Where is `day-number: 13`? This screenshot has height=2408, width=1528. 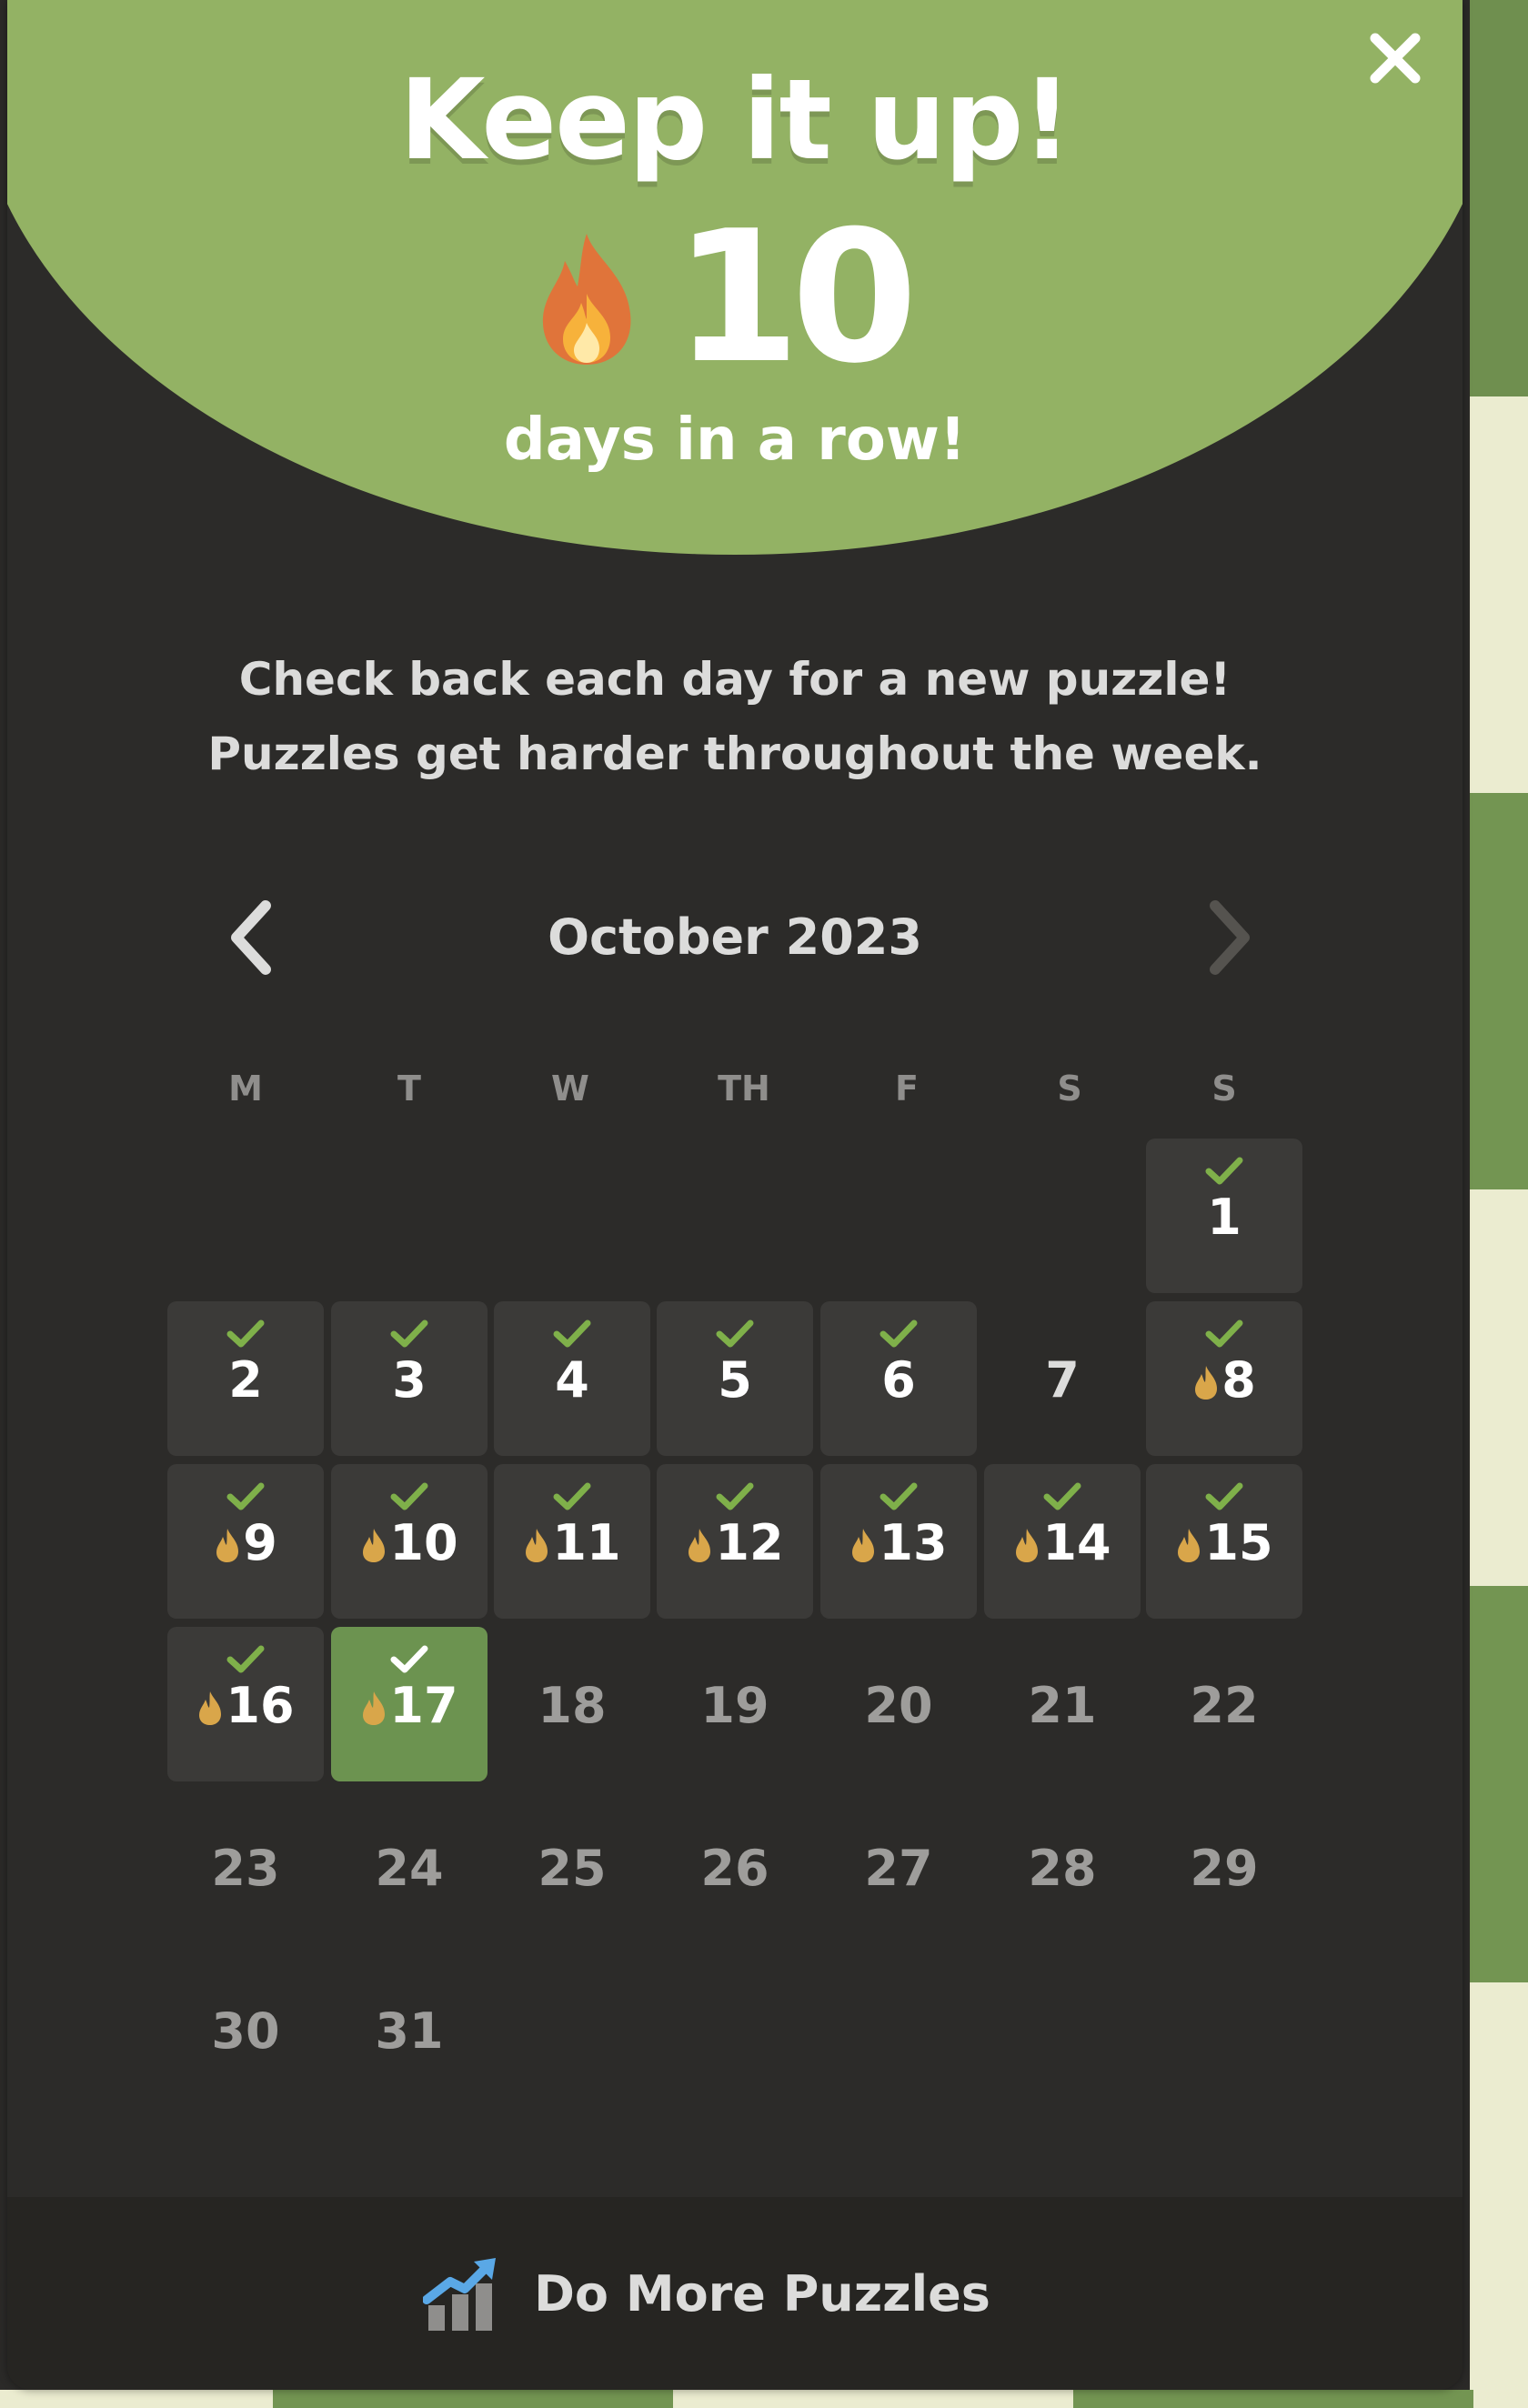 day-number: 13 is located at coordinates (898, 1543).